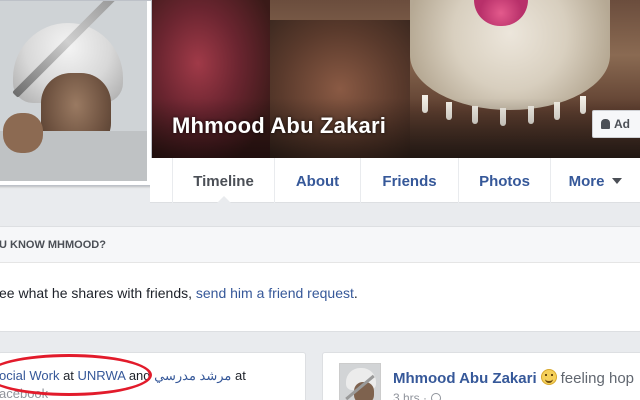 The width and height of the screenshot is (640, 400). I want to click on profile-picture-frame, so click(76, 93).